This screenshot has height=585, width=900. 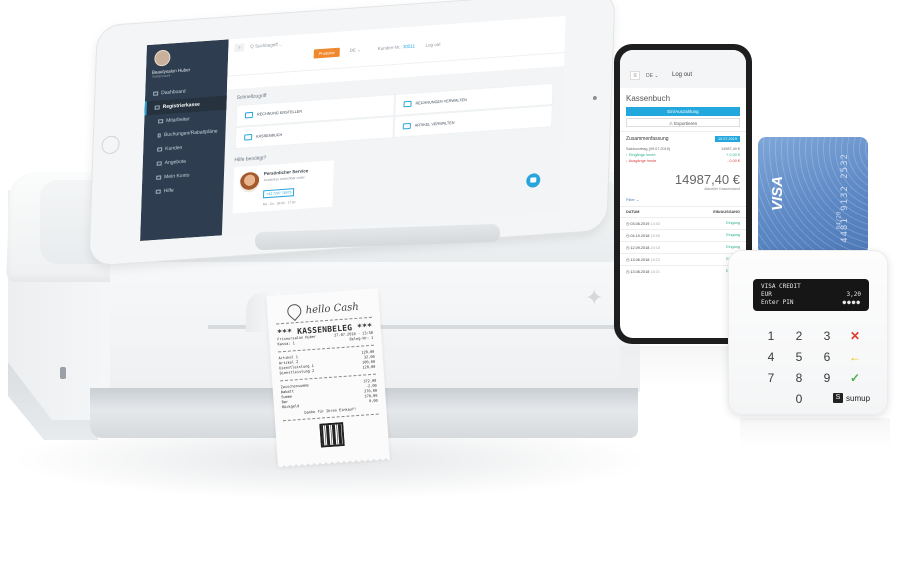 I want to click on key-2: 2, so click(x=799, y=336).